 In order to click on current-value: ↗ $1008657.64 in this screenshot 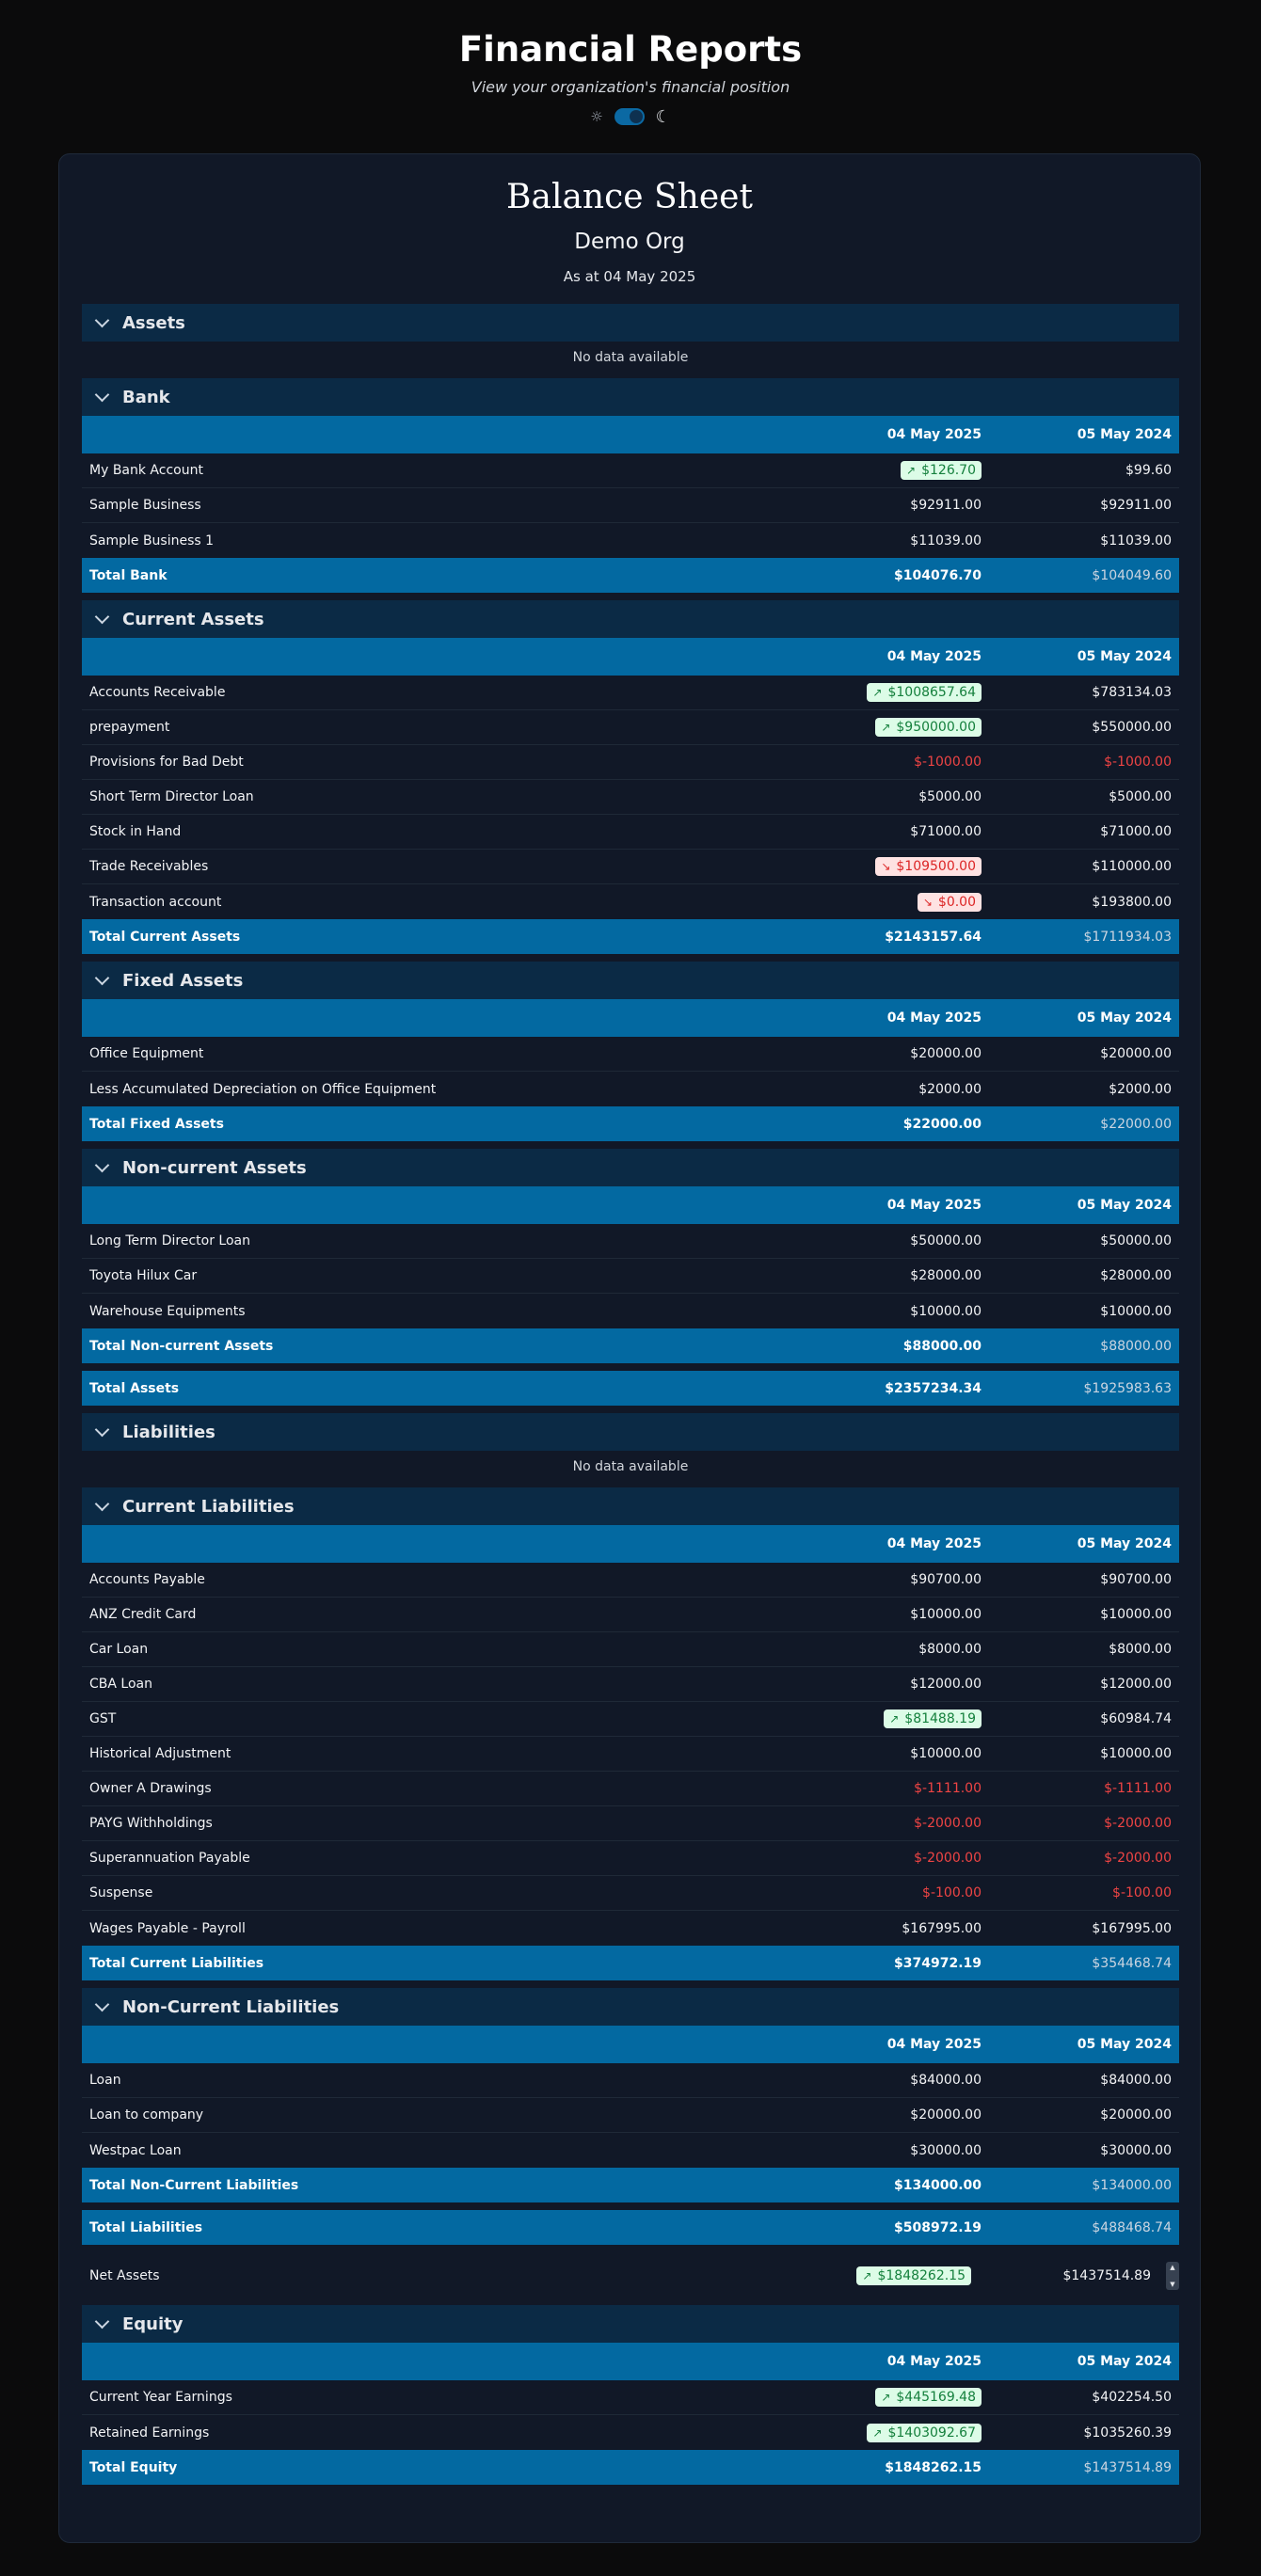, I will do `click(823, 692)`.